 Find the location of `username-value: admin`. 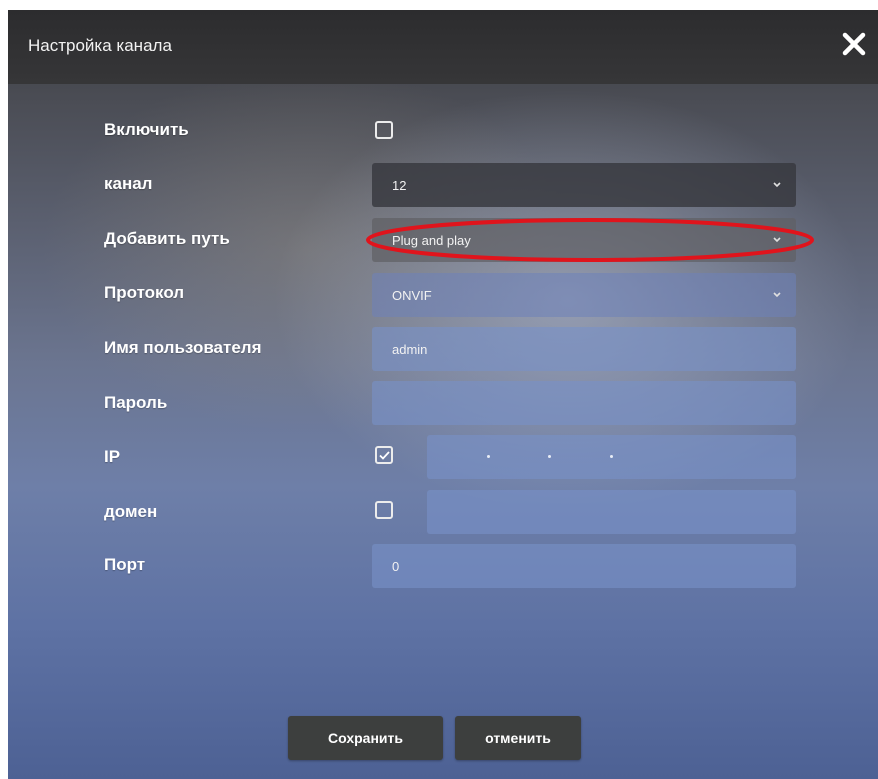

username-value: admin is located at coordinates (410, 349).